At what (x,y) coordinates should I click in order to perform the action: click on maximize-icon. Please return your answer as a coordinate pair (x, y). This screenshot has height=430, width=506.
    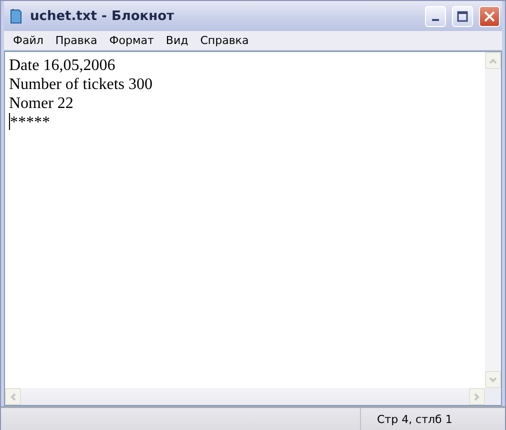
    Looking at the image, I should click on (462, 16).